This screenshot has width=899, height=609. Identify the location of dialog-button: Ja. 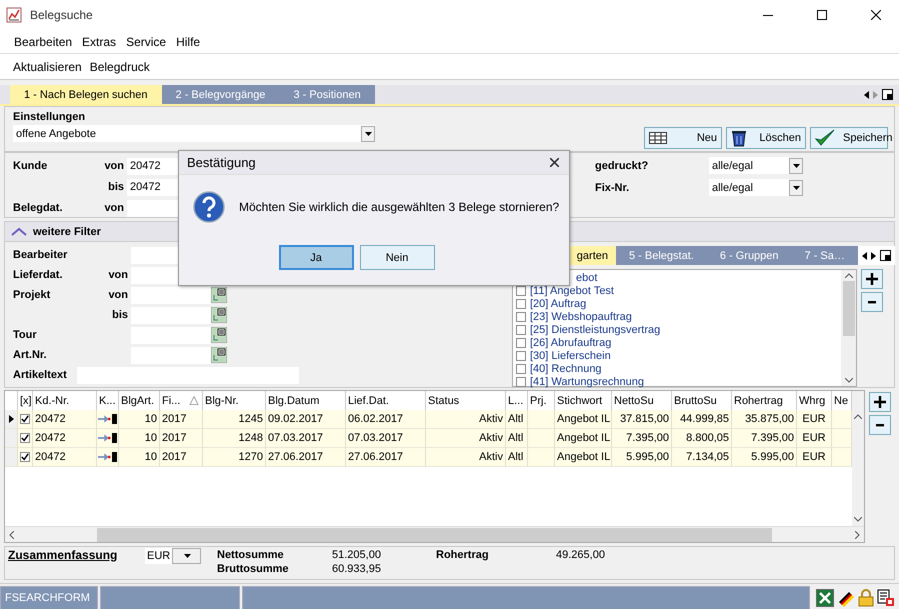
(316, 257).